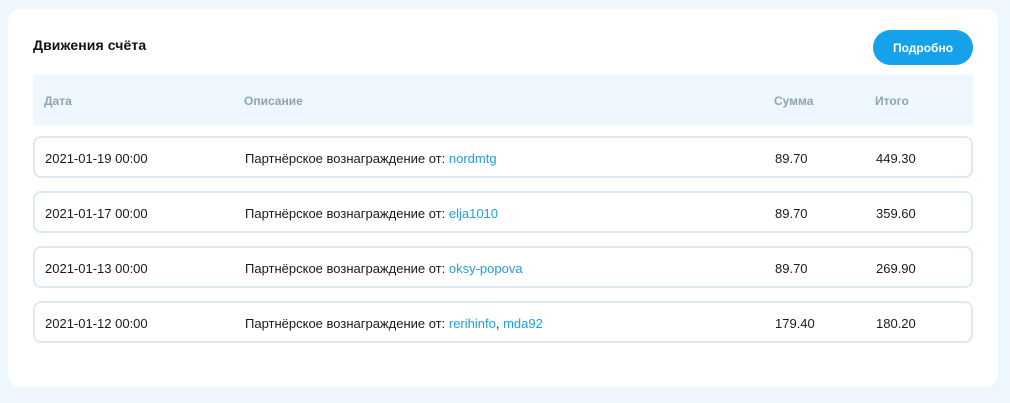  Describe the element at coordinates (896, 213) in the screenshot. I see `row-total: 359.60` at that location.